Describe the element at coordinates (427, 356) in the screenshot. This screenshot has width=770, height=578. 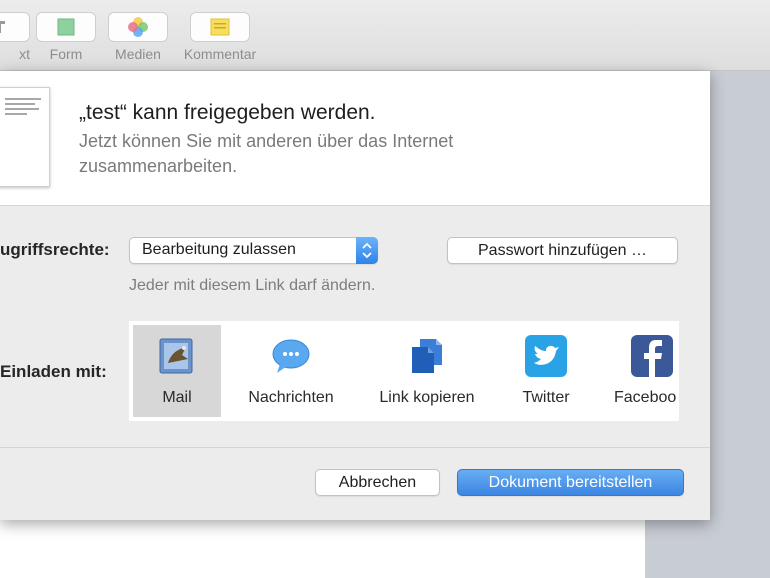
I see `copy-link-icon` at that location.